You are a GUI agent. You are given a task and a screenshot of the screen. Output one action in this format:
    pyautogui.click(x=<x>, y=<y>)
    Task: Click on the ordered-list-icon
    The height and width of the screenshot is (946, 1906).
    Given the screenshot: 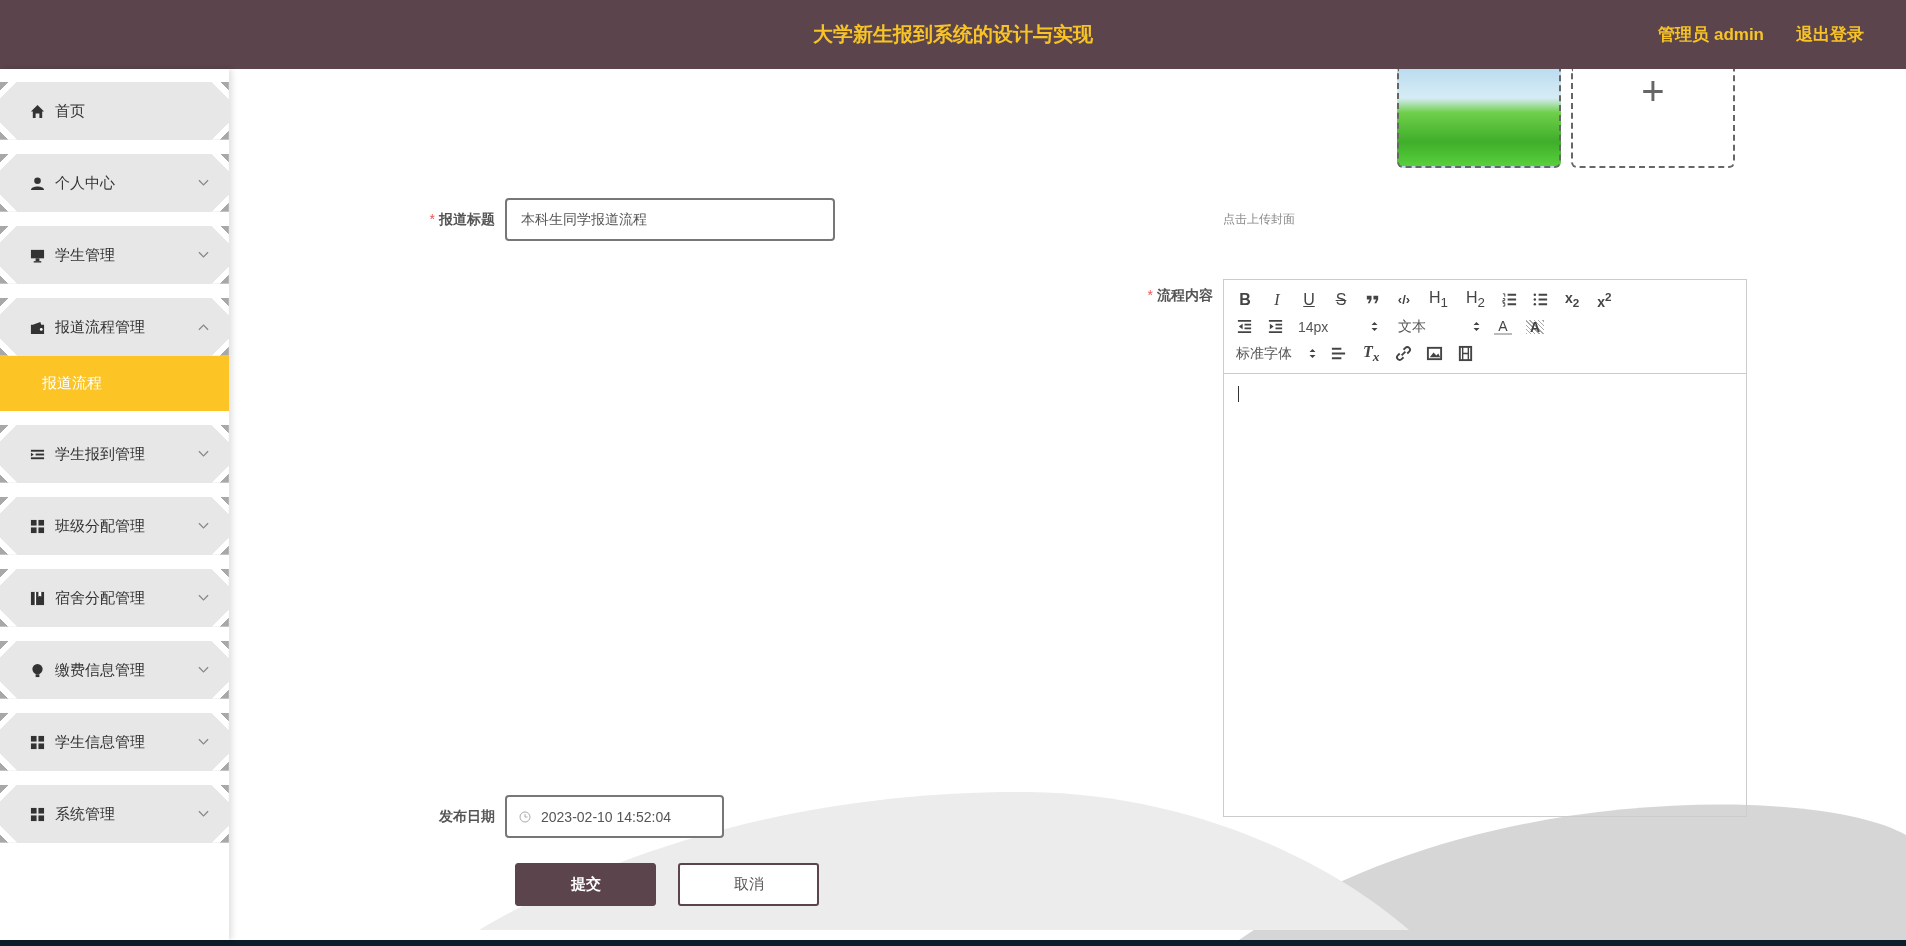 What is the action you would take?
    pyautogui.click(x=1509, y=299)
    